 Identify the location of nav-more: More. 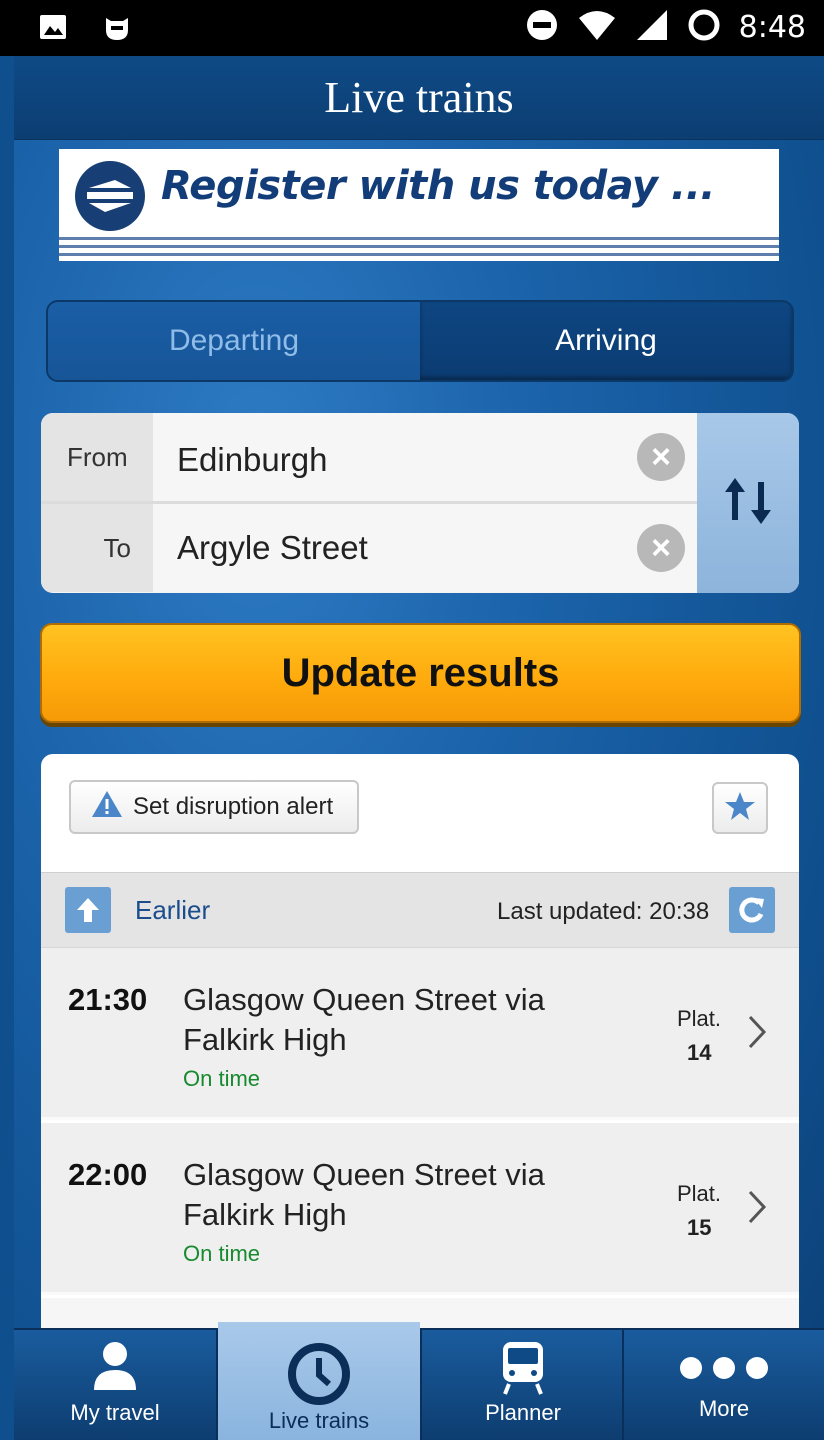
(724, 1384).